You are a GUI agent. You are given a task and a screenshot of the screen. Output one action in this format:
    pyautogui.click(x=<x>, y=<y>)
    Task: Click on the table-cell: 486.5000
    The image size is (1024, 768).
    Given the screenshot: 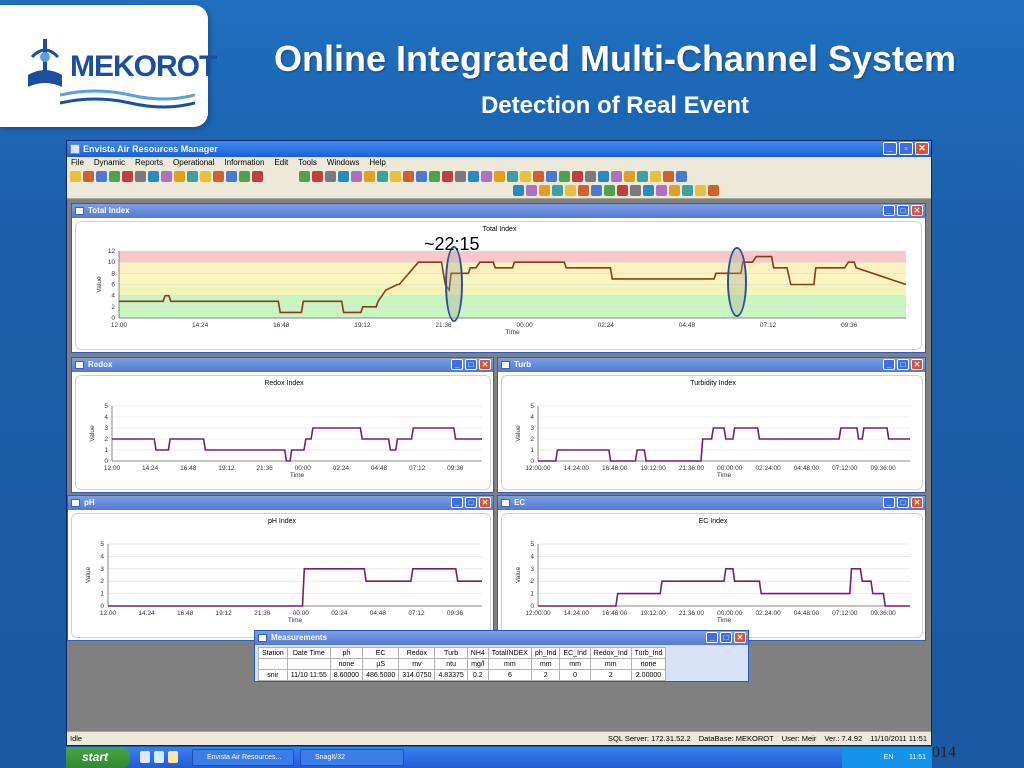 What is the action you would take?
    pyautogui.click(x=381, y=675)
    